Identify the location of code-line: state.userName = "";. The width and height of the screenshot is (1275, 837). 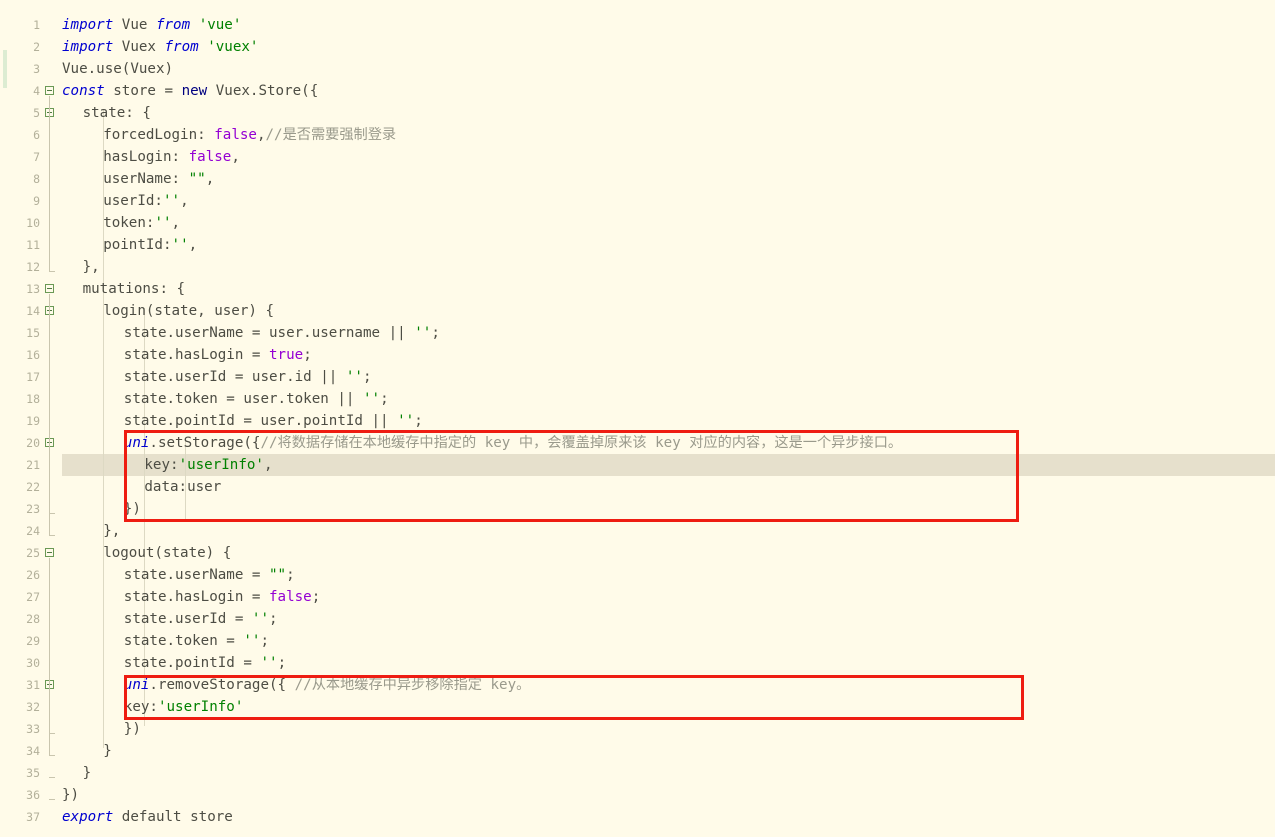
(668, 575).